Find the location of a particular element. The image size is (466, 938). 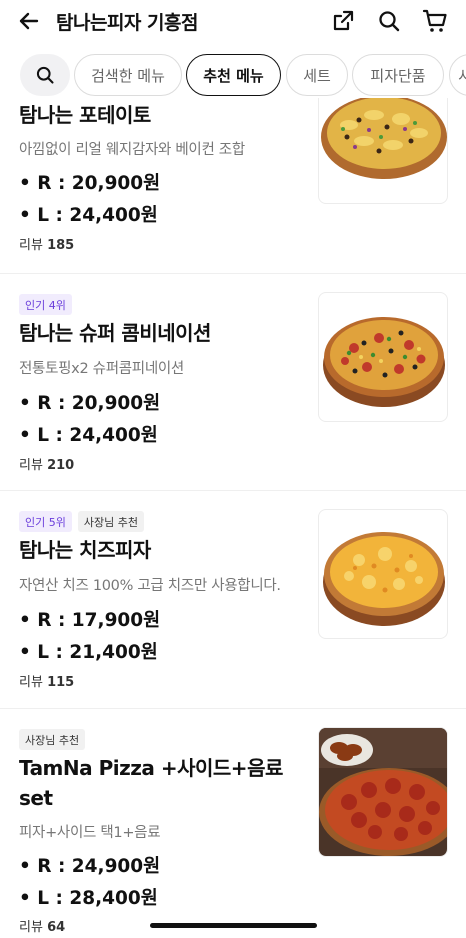

tab-recommended-menu: 추천 메뉴 is located at coordinates (233, 75).